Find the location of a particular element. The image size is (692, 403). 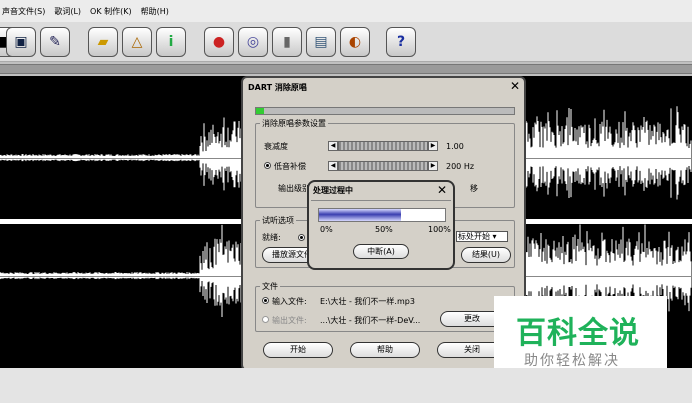

menu-bar: 声音文件(S) 歌词(L) OK 制作(K) 帮助(H) is located at coordinates (346, 11).